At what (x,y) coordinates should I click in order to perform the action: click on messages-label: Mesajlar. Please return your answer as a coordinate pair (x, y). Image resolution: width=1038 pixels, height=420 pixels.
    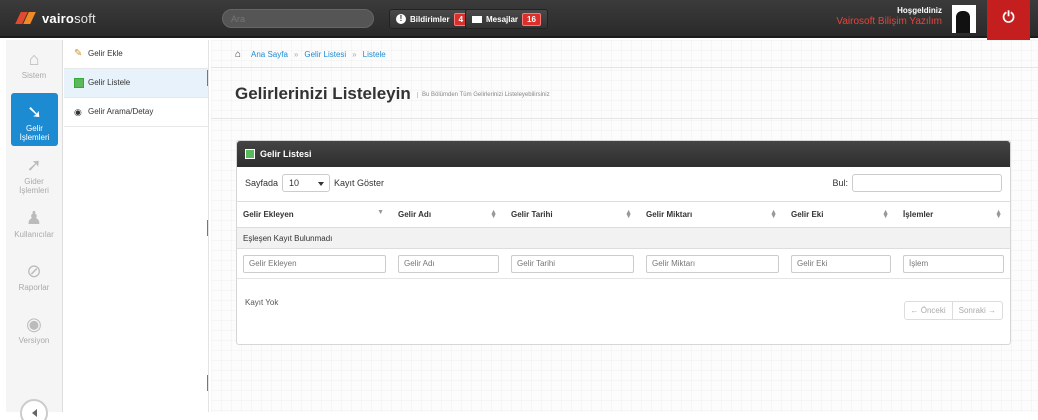
    Looking at the image, I should click on (502, 19).